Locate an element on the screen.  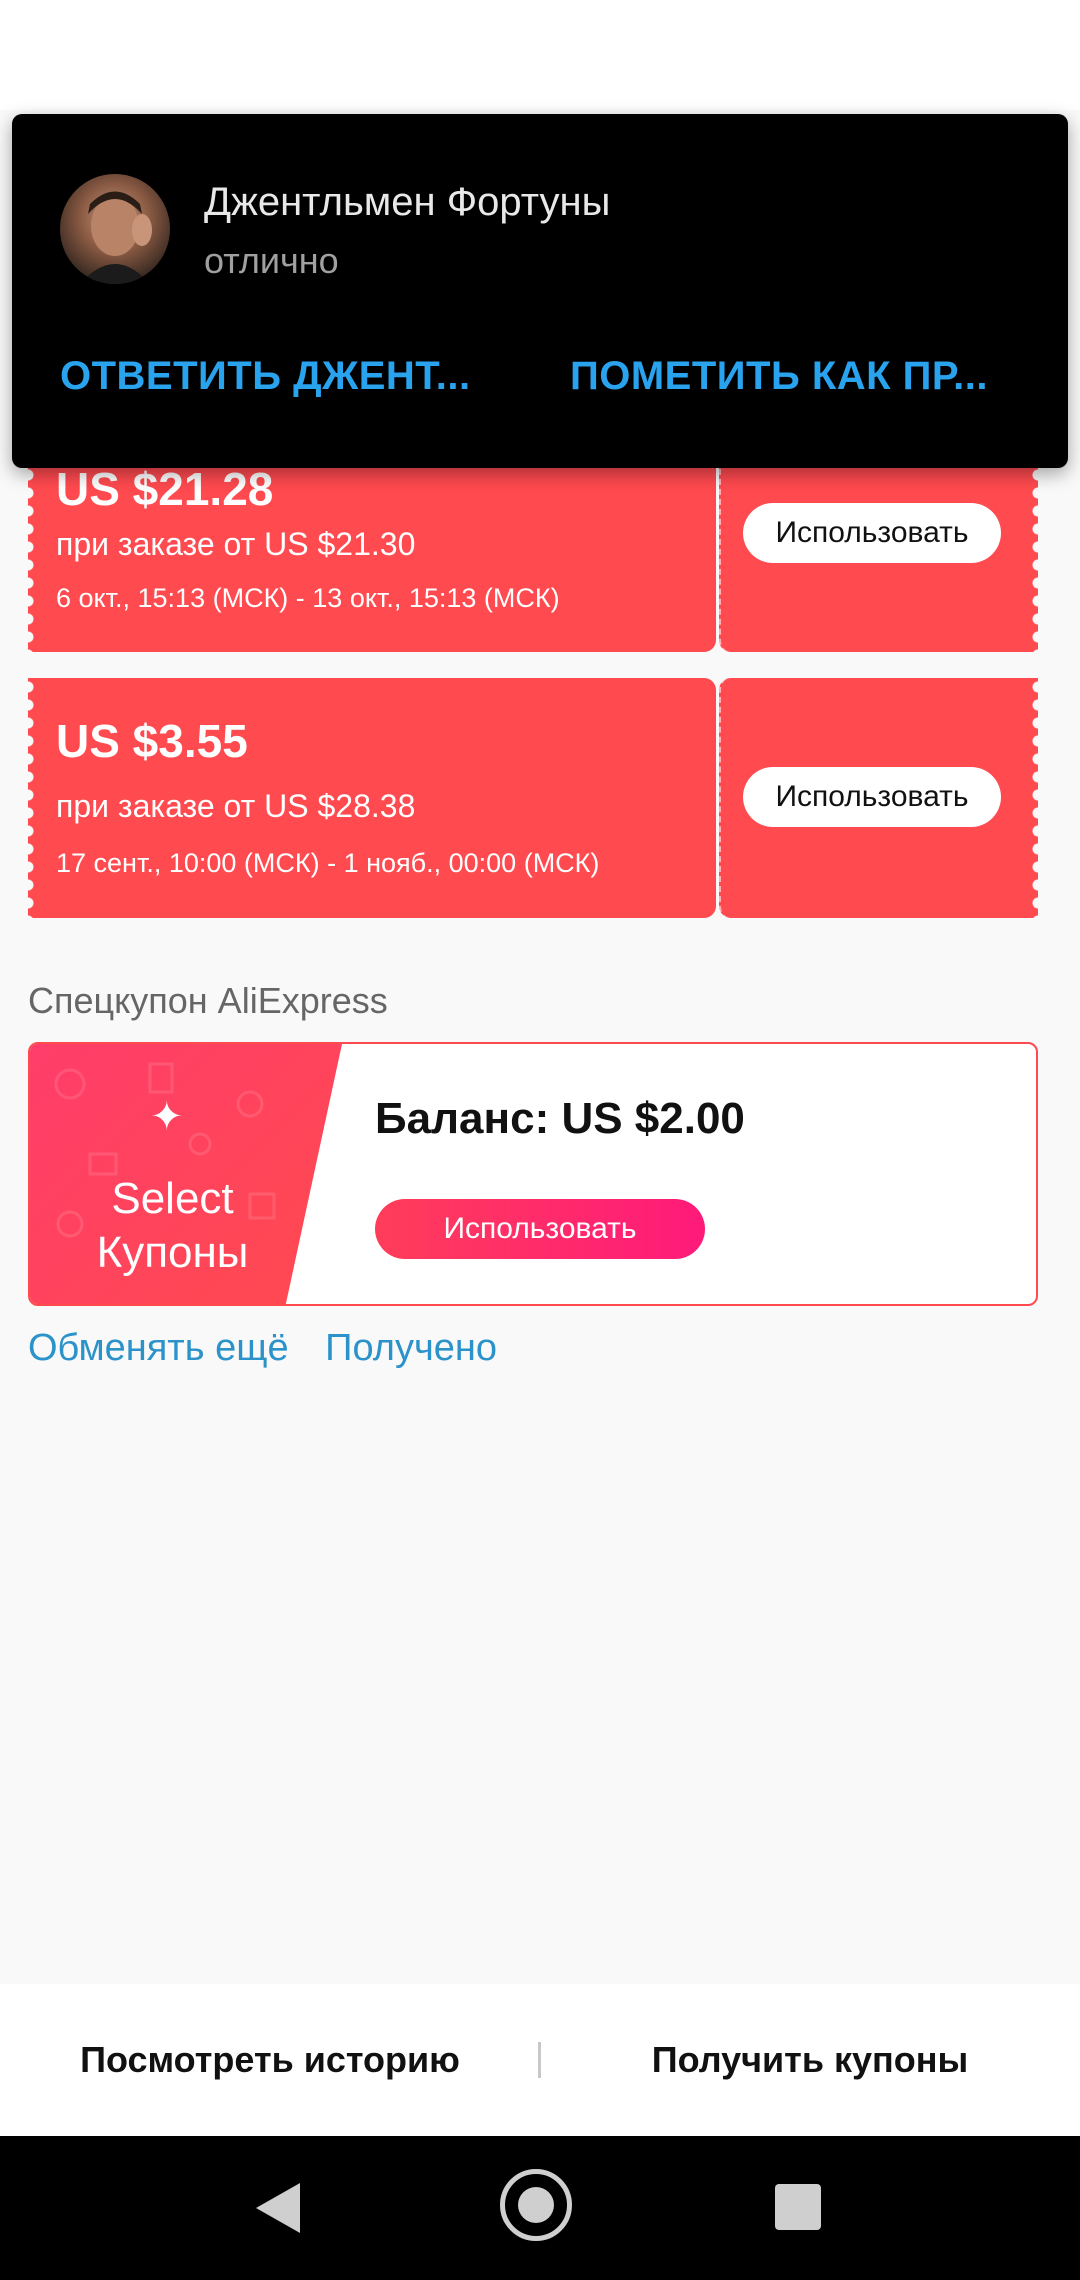
coupon-amount: US $3.55 is located at coordinates (152, 741).